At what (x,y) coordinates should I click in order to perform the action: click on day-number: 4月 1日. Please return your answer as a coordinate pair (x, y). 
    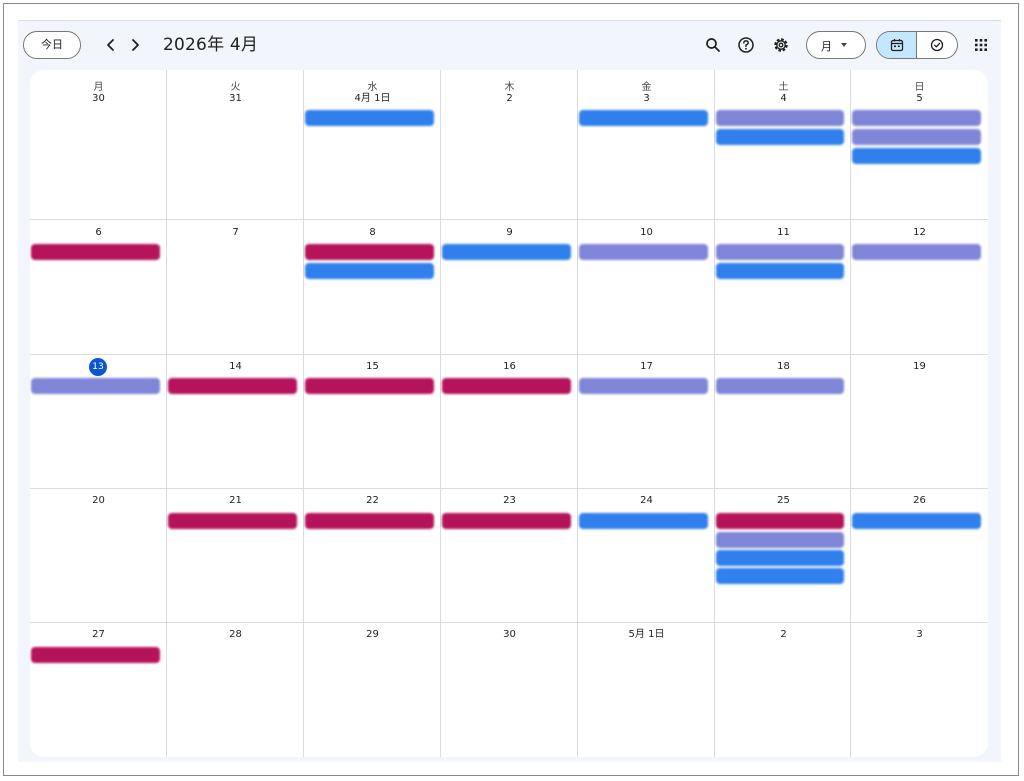
    Looking at the image, I should click on (372, 99).